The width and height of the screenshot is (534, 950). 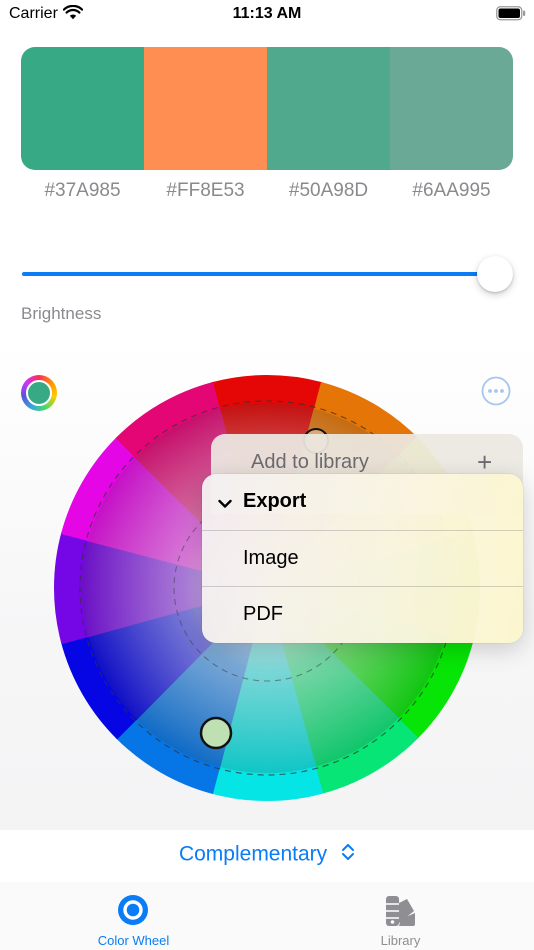 What do you see at coordinates (225, 505) in the screenshot?
I see `chevron-down-icon` at bounding box center [225, 505].